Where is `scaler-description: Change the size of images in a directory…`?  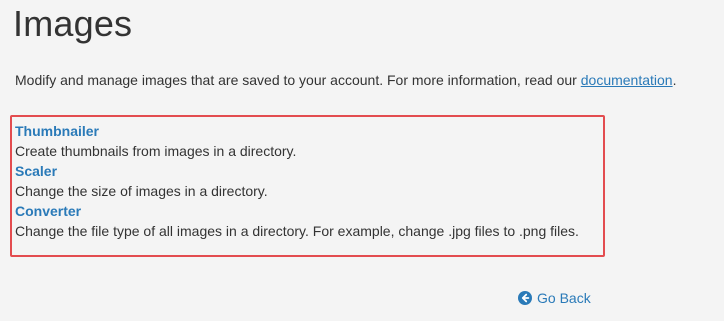
scaler-description: Change the size of images in a directory… is located at coordinates (141, 191).